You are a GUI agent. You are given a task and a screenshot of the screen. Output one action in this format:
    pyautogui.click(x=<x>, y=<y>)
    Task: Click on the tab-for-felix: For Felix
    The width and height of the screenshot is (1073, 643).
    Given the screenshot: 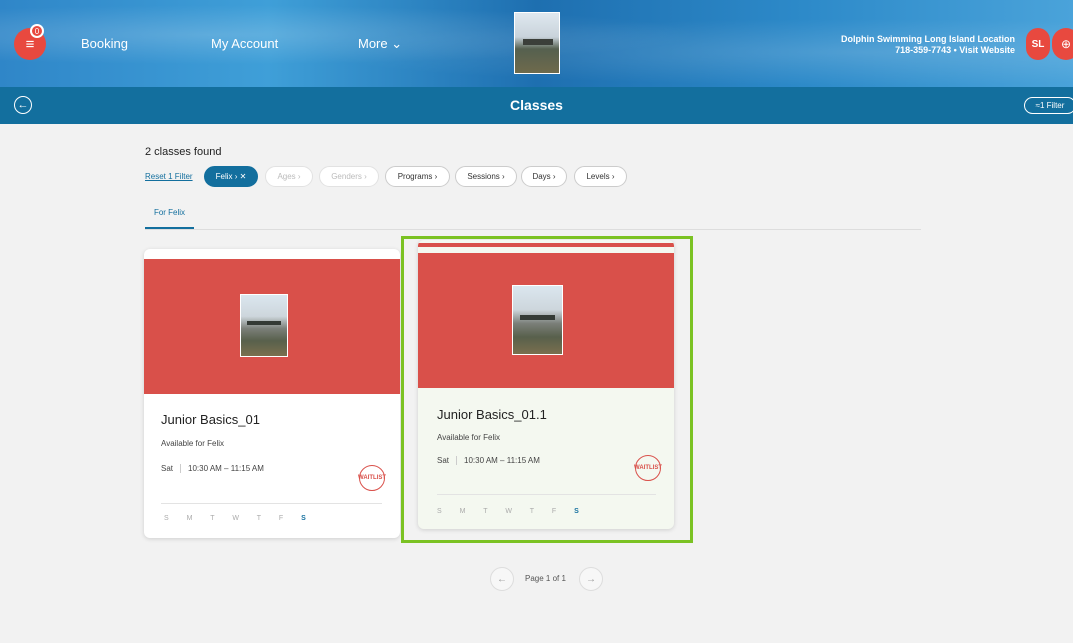 What is the action you would take?
    pyautogui.click(x=169, y=218)
    